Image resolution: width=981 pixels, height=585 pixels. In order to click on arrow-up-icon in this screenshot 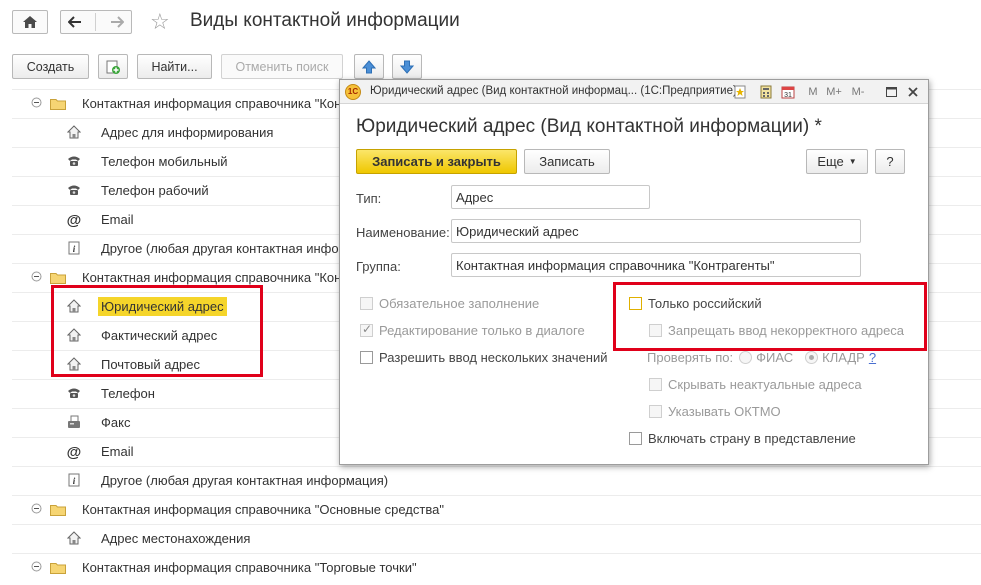, I will do `click(369, 66)`.